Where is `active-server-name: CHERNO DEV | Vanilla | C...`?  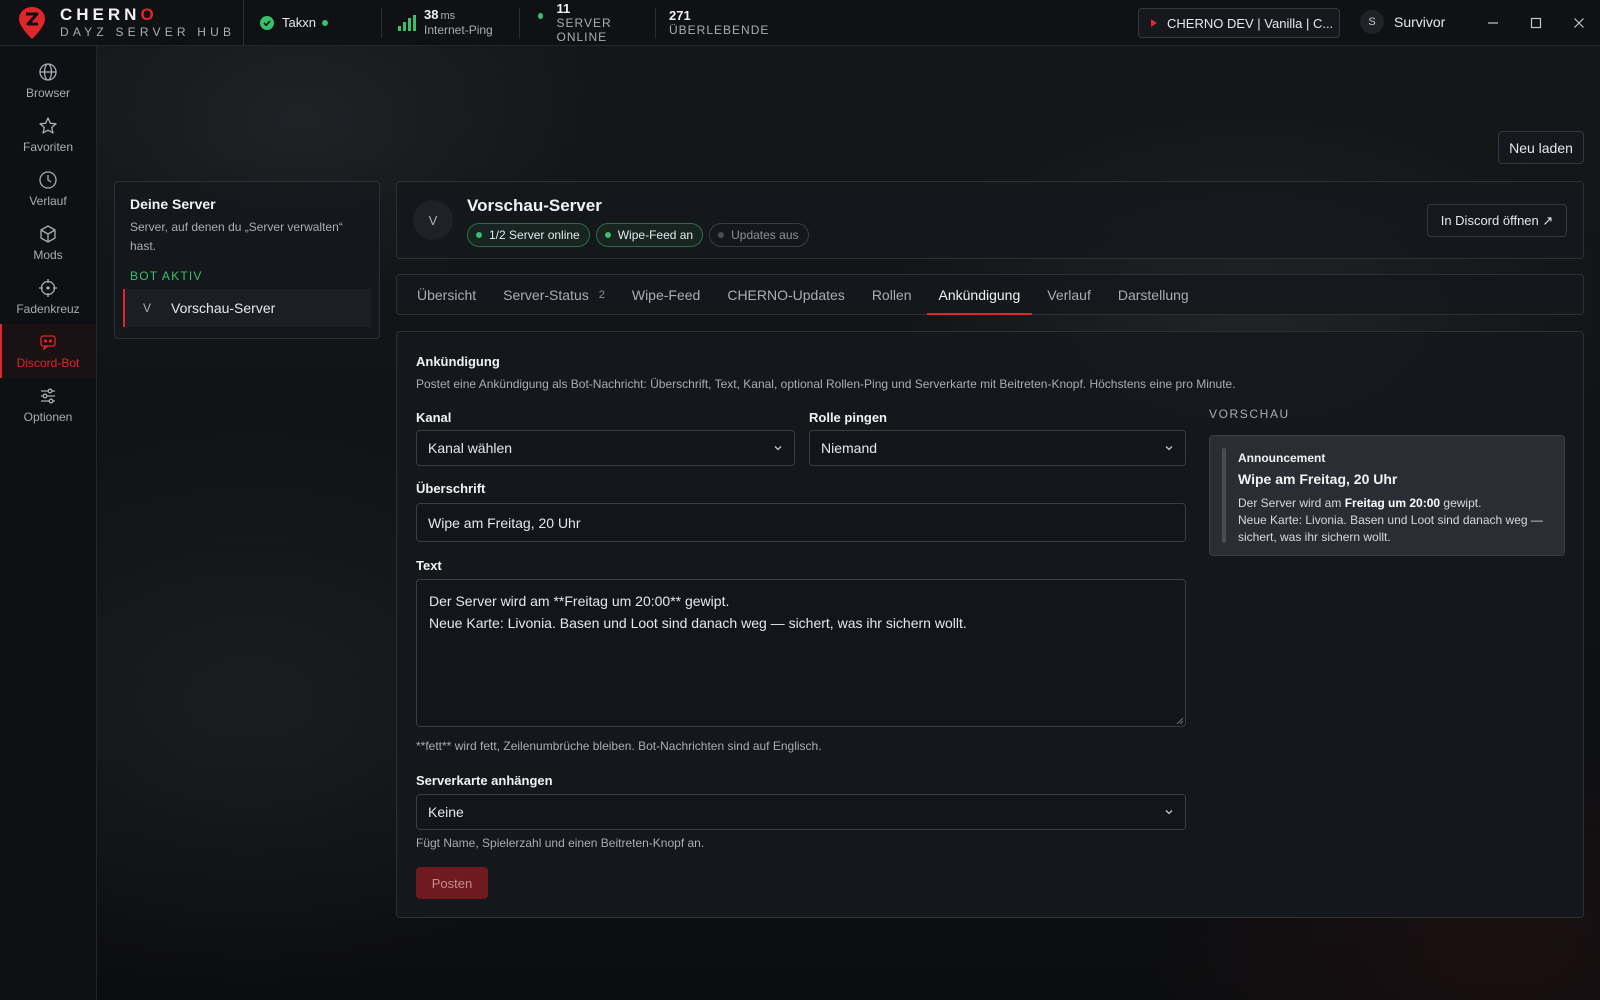 active-server-name: CHERNO DEV | Vanilla | C... is located at coordinates (1250, 23).